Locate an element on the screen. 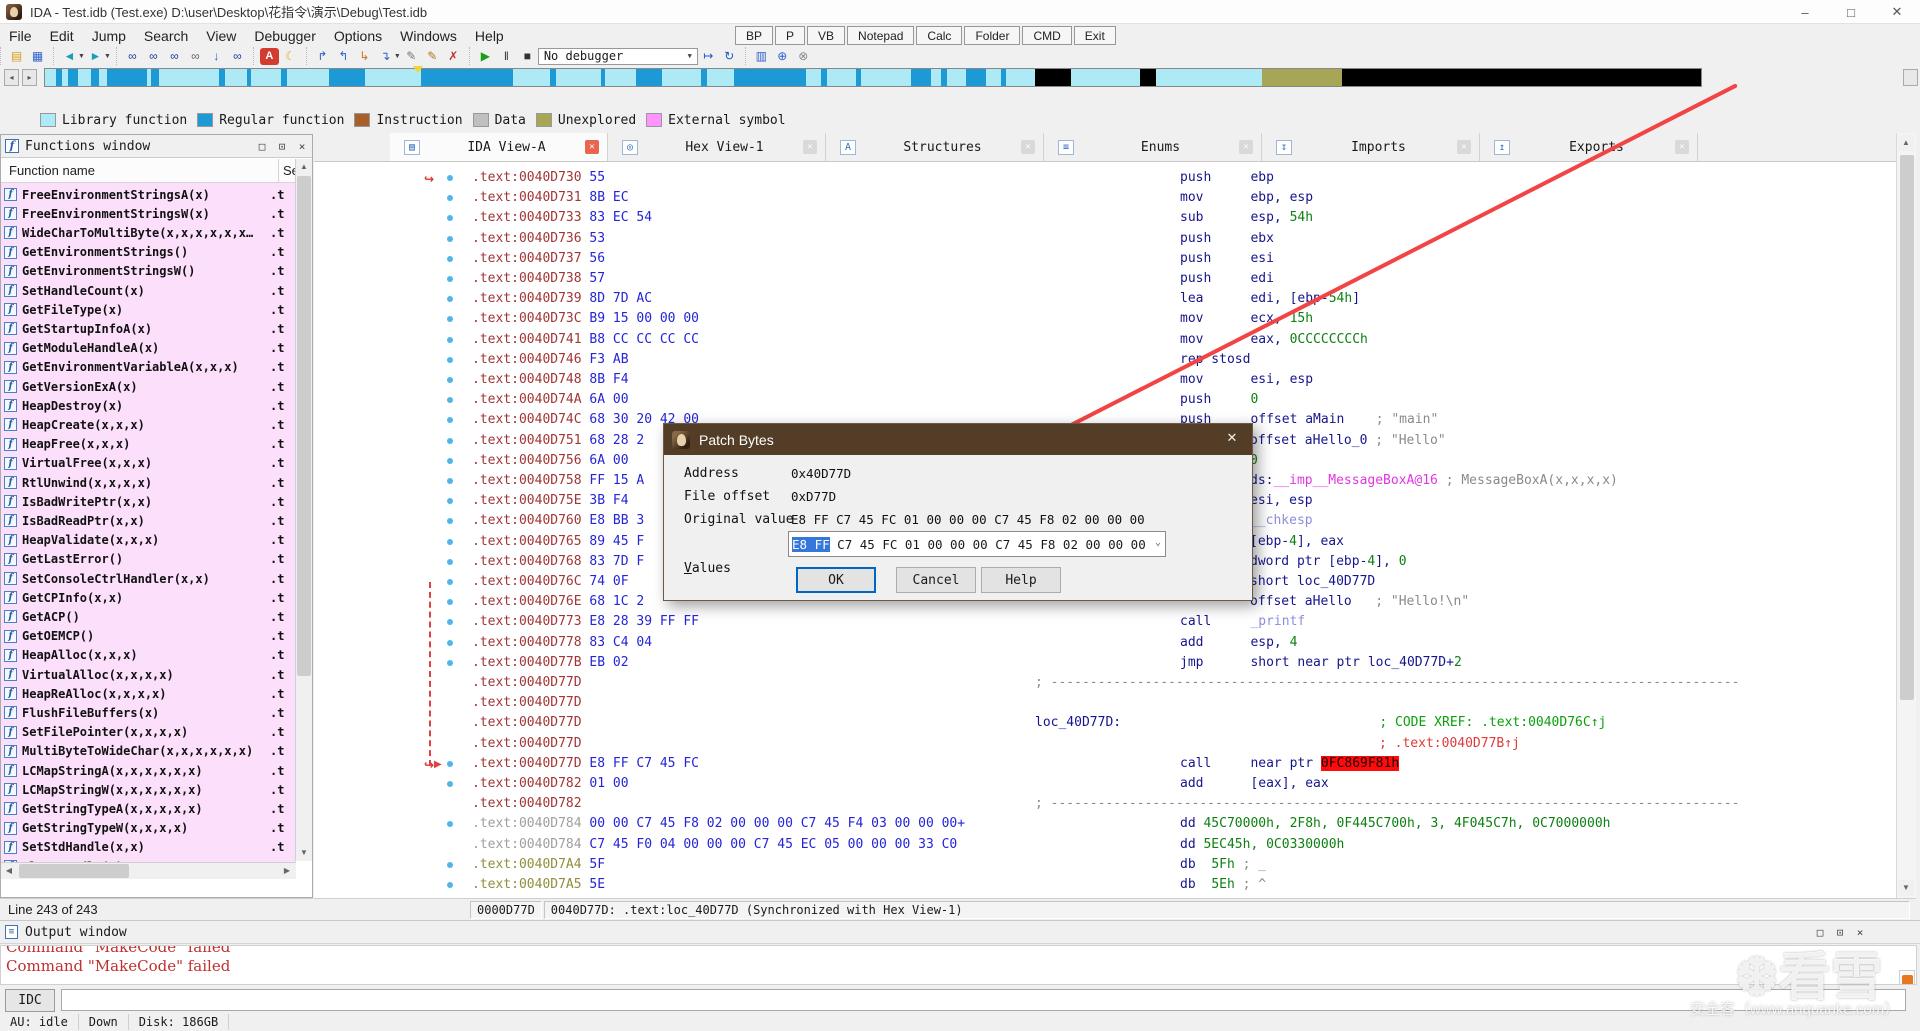 This screenshot has width=1920, height=1031. scroll-right-icon: ▶ is located at coordinates (287, 871).